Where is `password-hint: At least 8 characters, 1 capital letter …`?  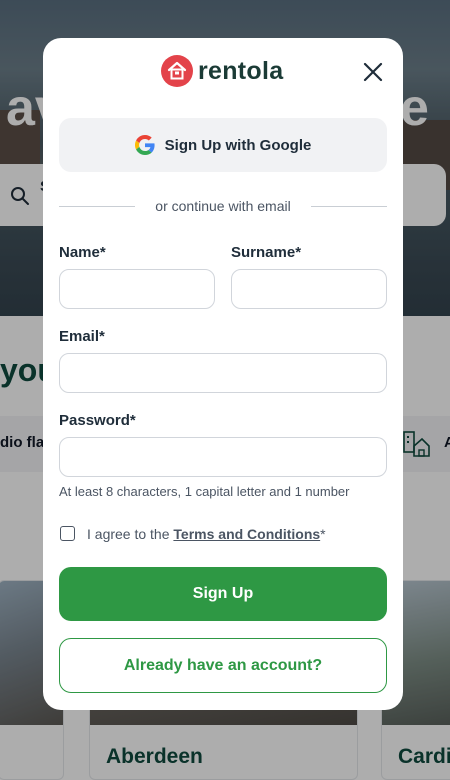 password-hint: At least 8 characters, 1 capital letter … is located at coordinates (204, 491).